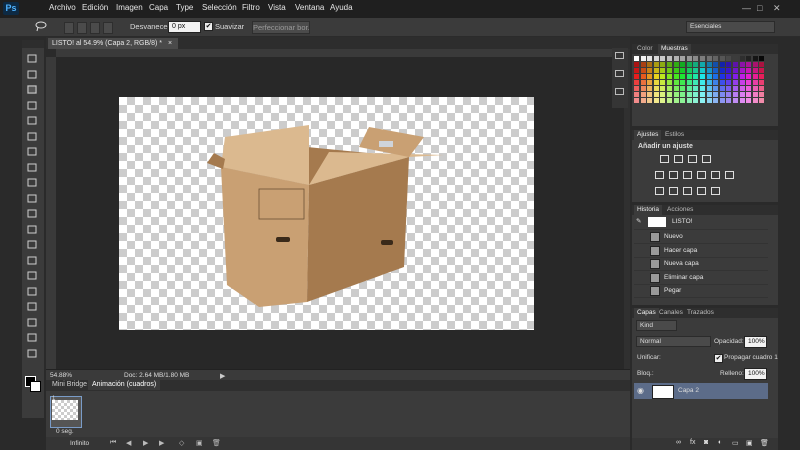 The height and width of the screenshot is (450, 800). Describe the element at coordinates (32, 213) in the screenshot. I see `eraser-tool-icon` at that location.